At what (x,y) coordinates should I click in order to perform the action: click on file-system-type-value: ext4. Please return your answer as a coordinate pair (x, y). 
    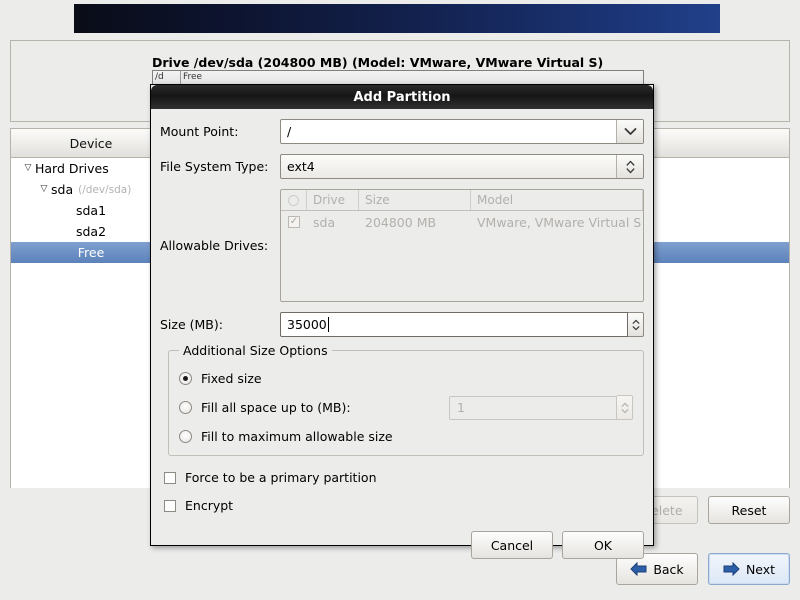
    Looking at the image, I should click on (448, 166).